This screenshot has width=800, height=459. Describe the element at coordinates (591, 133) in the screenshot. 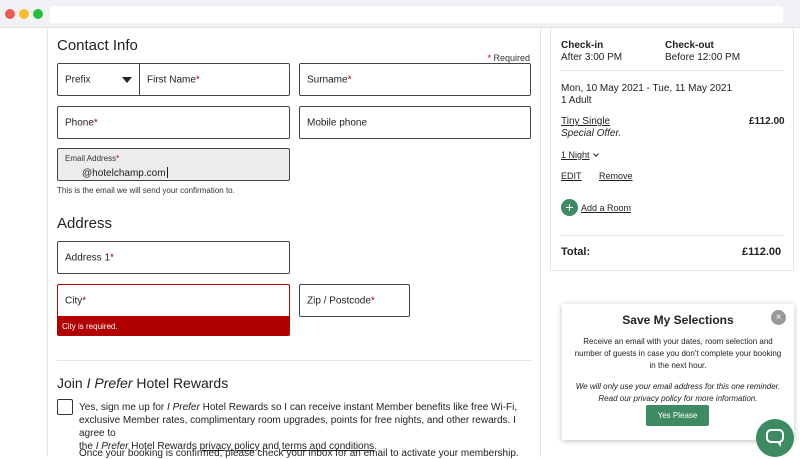

I see `room-offer: Special Offer.` at that location.